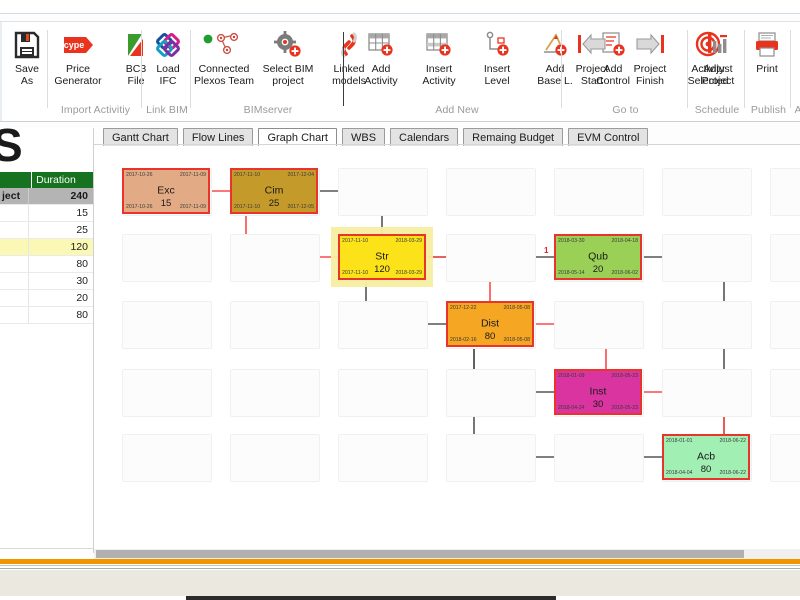 The width and height of the screenshot is (800, 600). Describe the element at coordinates (497, 45) in the screenshot. I see `level-add-icon` at that location.